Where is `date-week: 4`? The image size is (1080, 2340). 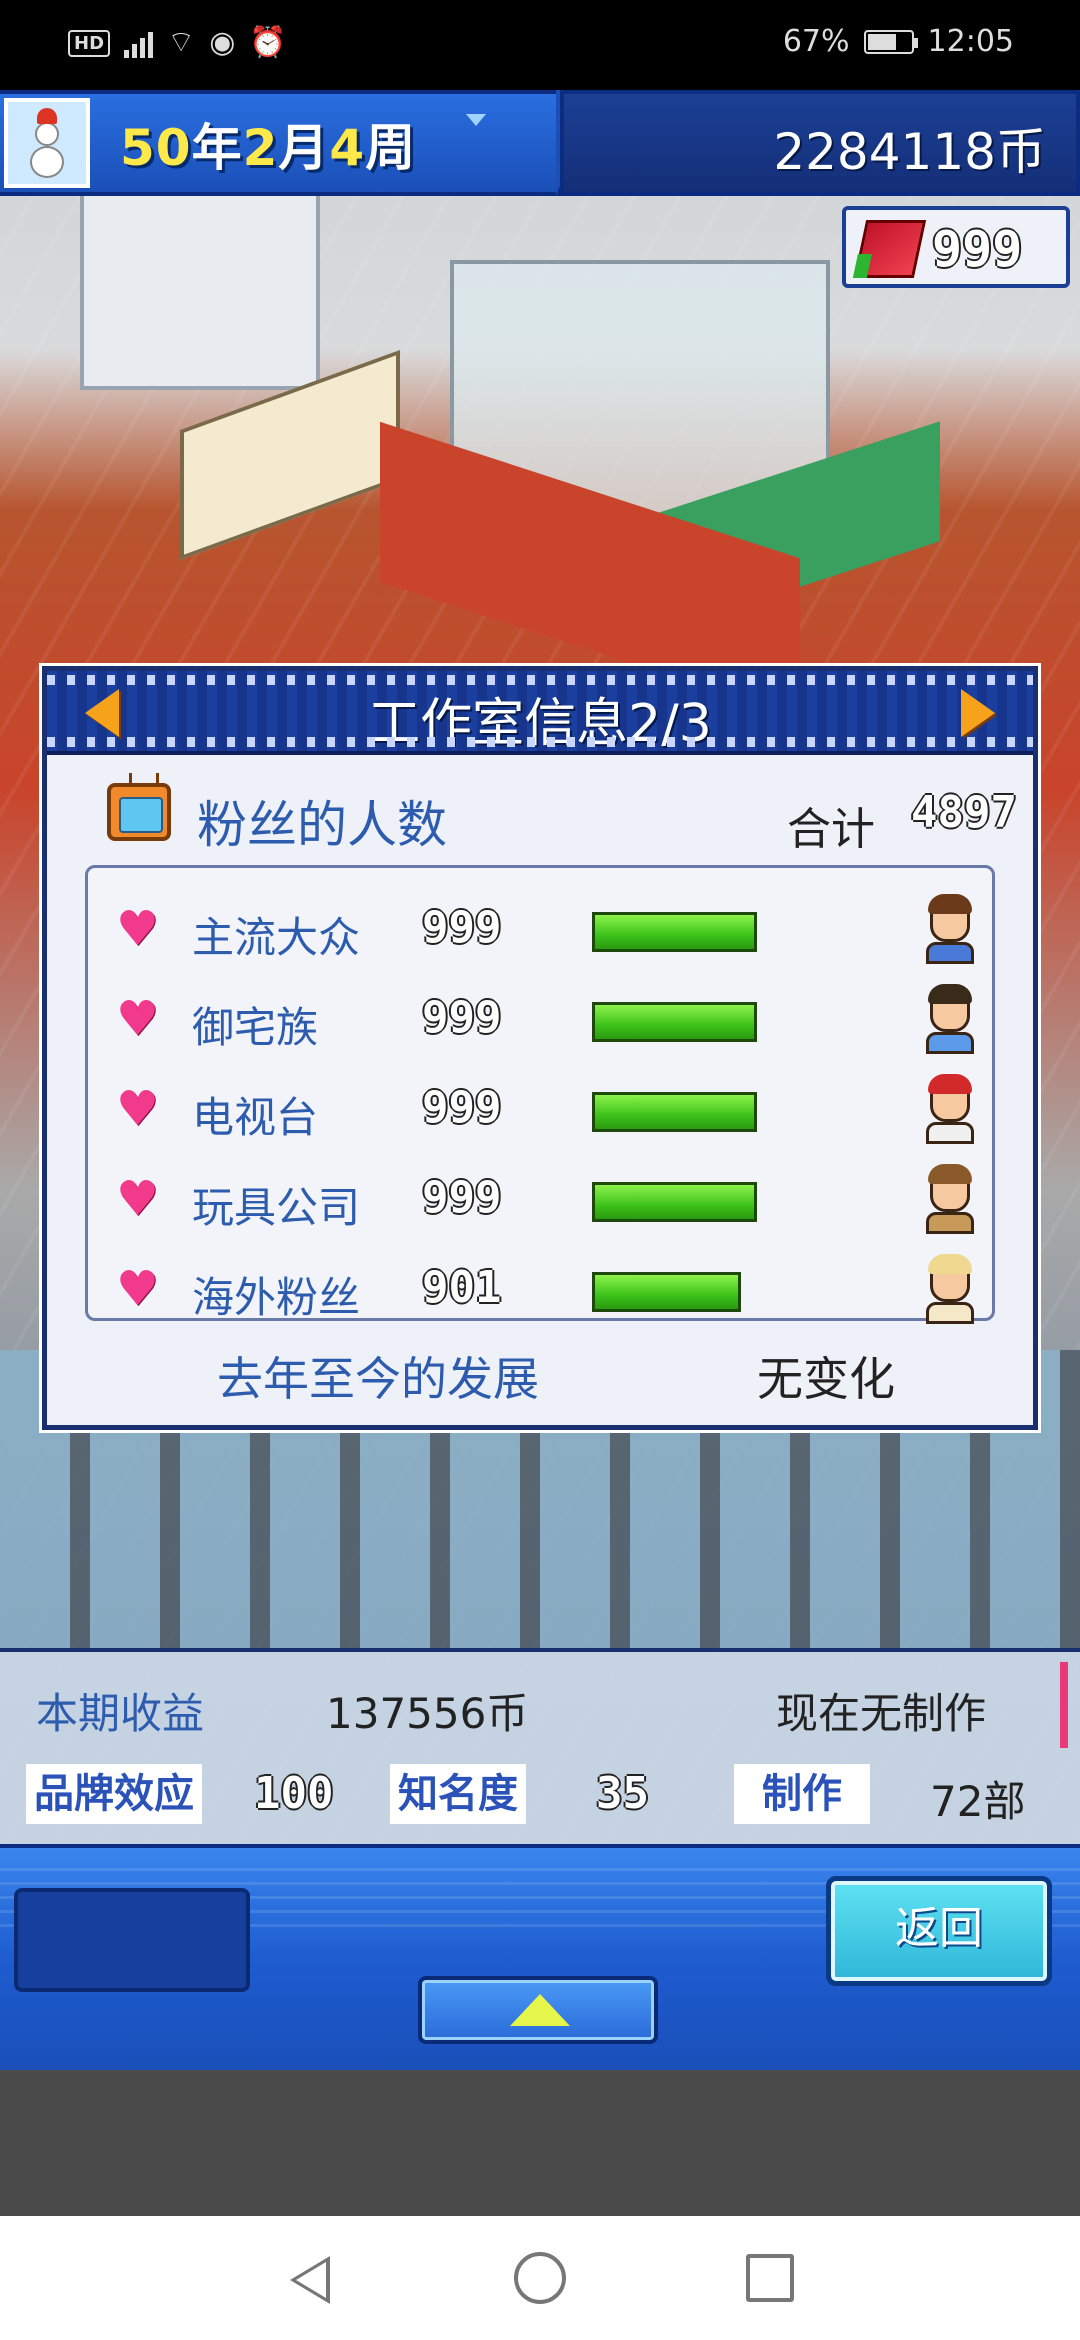
date-week: 4 is located at coordinates (347, 148).